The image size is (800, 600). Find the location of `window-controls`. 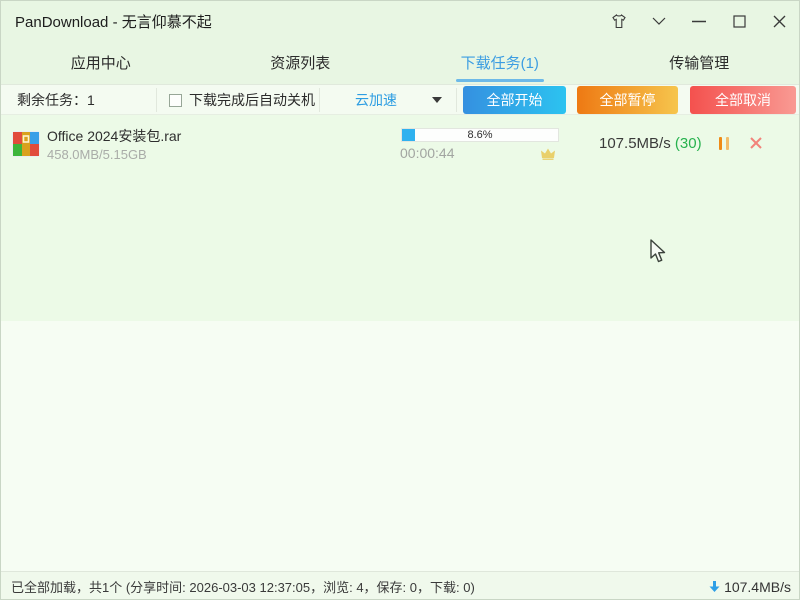

window-controls is located at coordinates (699, 21).